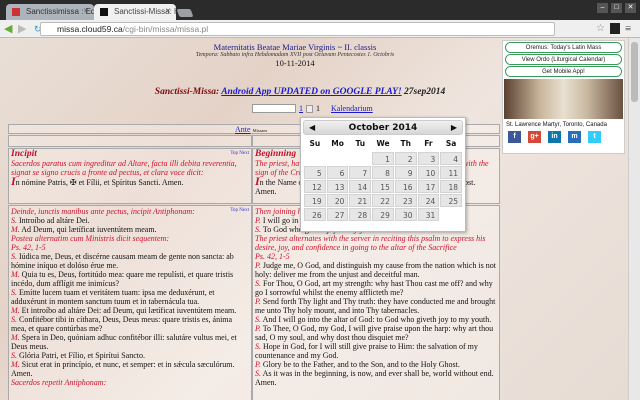 The image size is (640, 400). What do you see at coordinates (451, 158) in the screenshot?
I see `calendar-day: 4` at bounding box center [451, 158].